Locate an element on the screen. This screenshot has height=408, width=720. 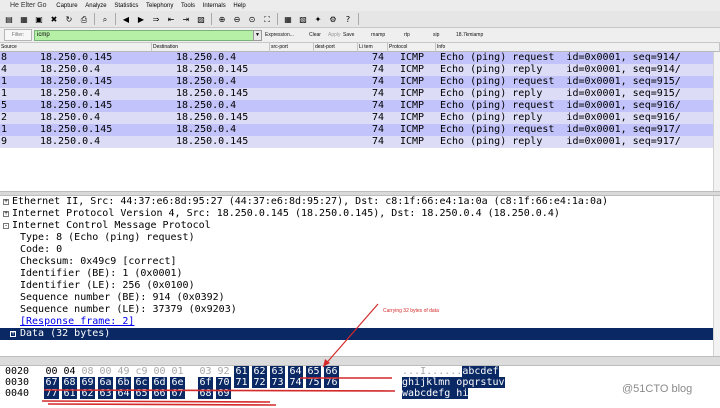
column-header-destination: Destination is located at coordinates (211, 47).